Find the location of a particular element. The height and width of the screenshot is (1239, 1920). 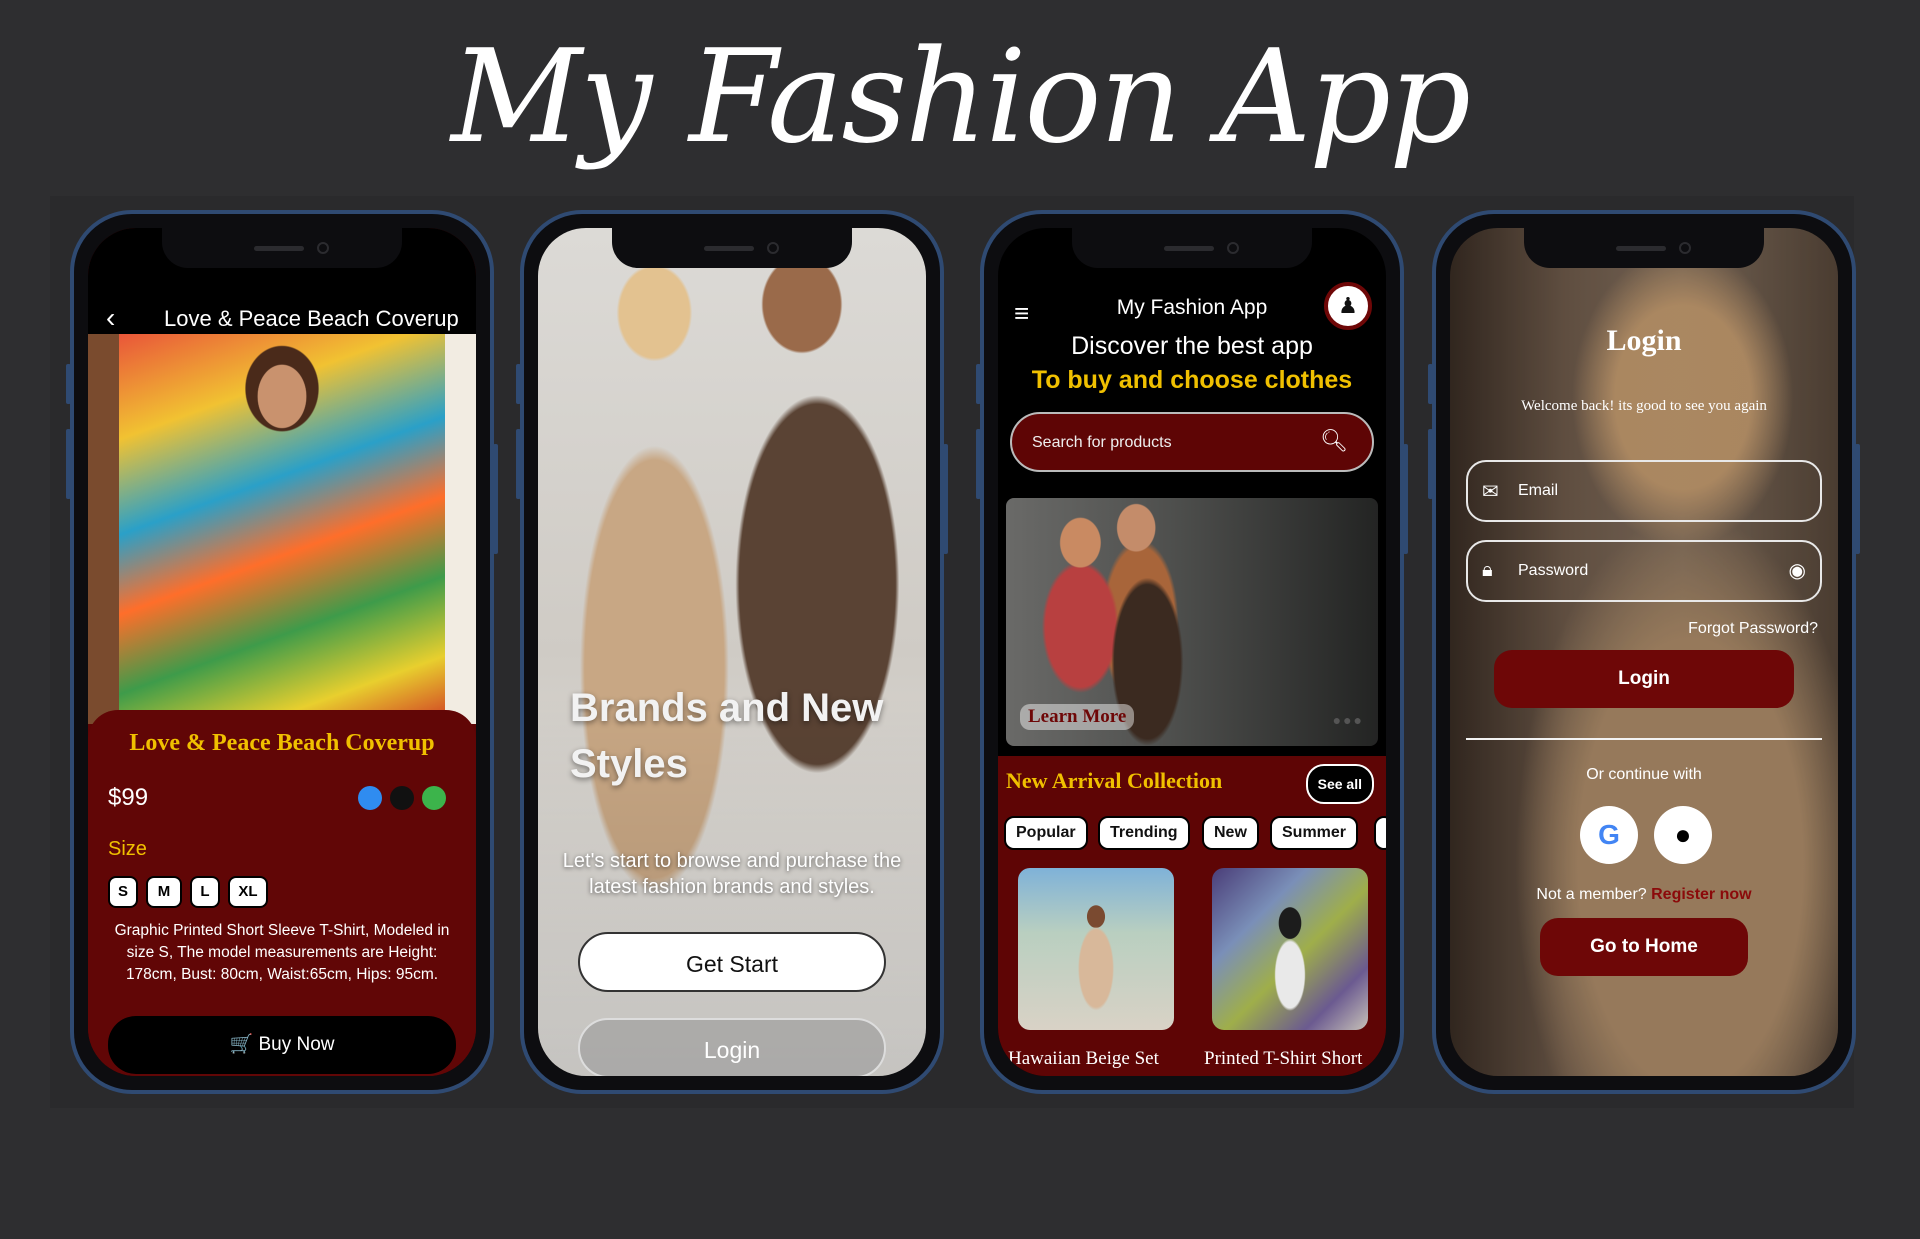

password-placeholder: Password is located at coordinates (1553, 570).